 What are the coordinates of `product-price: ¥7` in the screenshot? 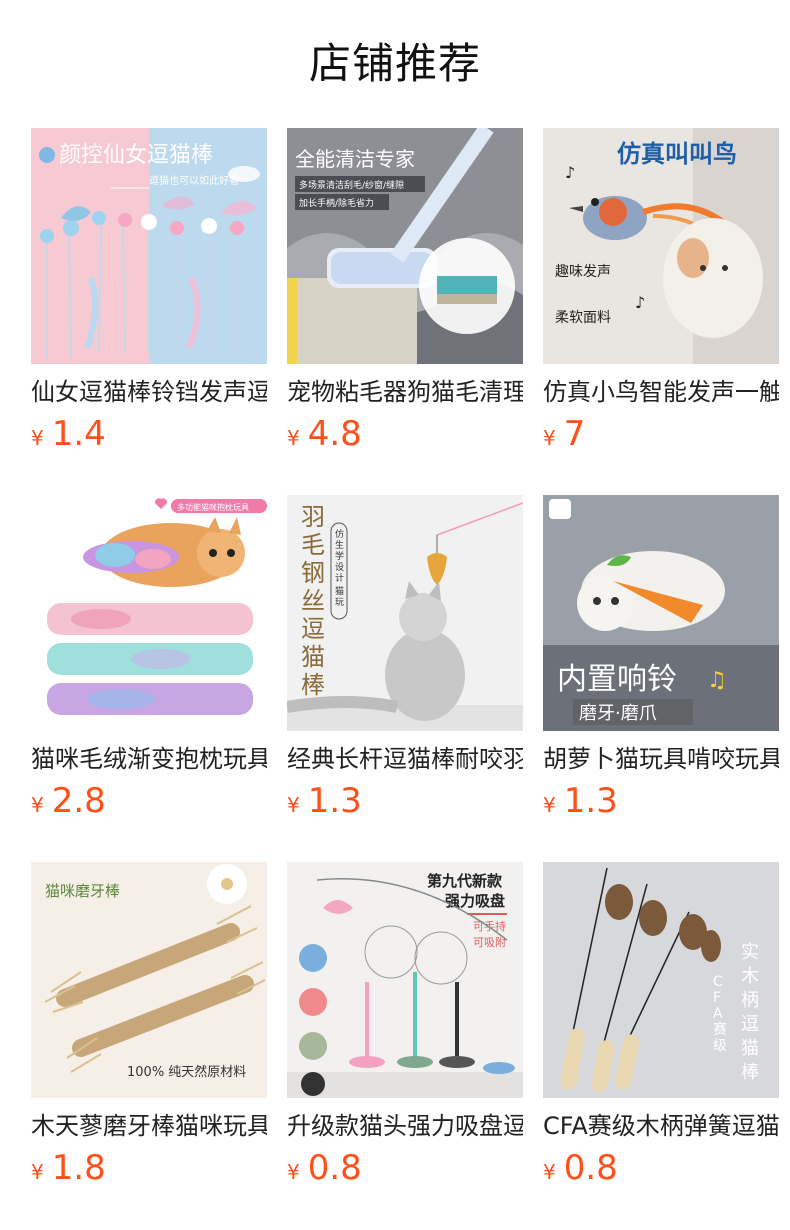 It's located at (564, 436).